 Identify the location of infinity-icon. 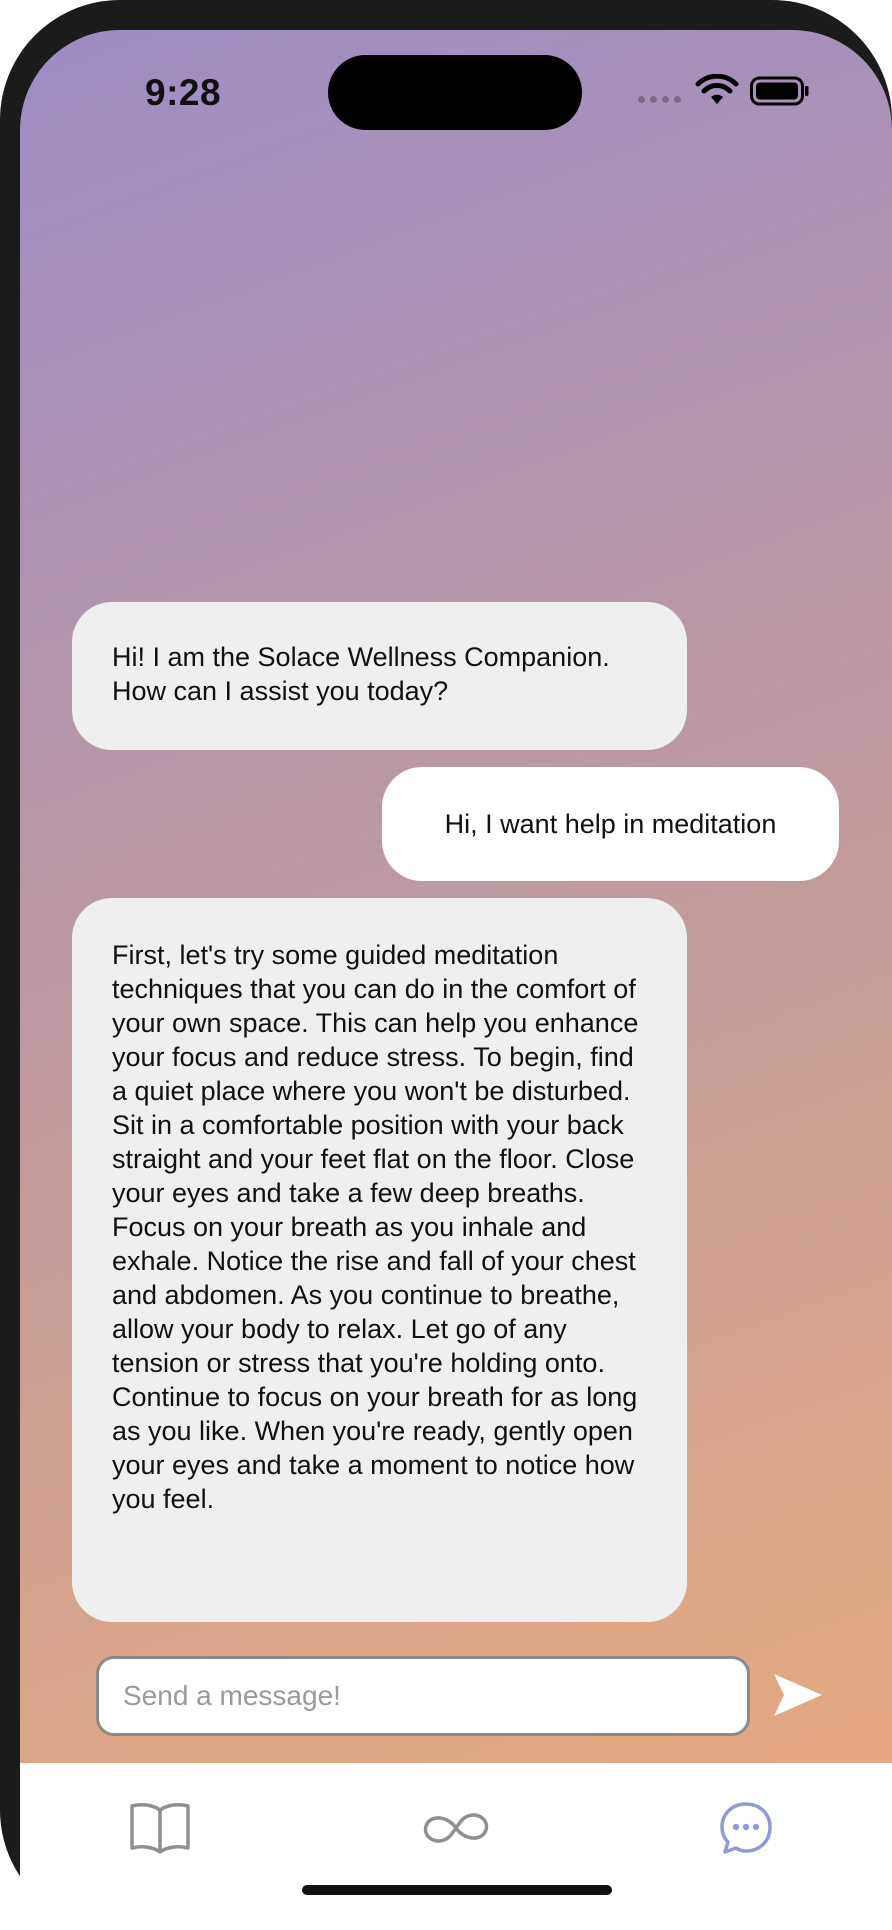
(456, 1828).